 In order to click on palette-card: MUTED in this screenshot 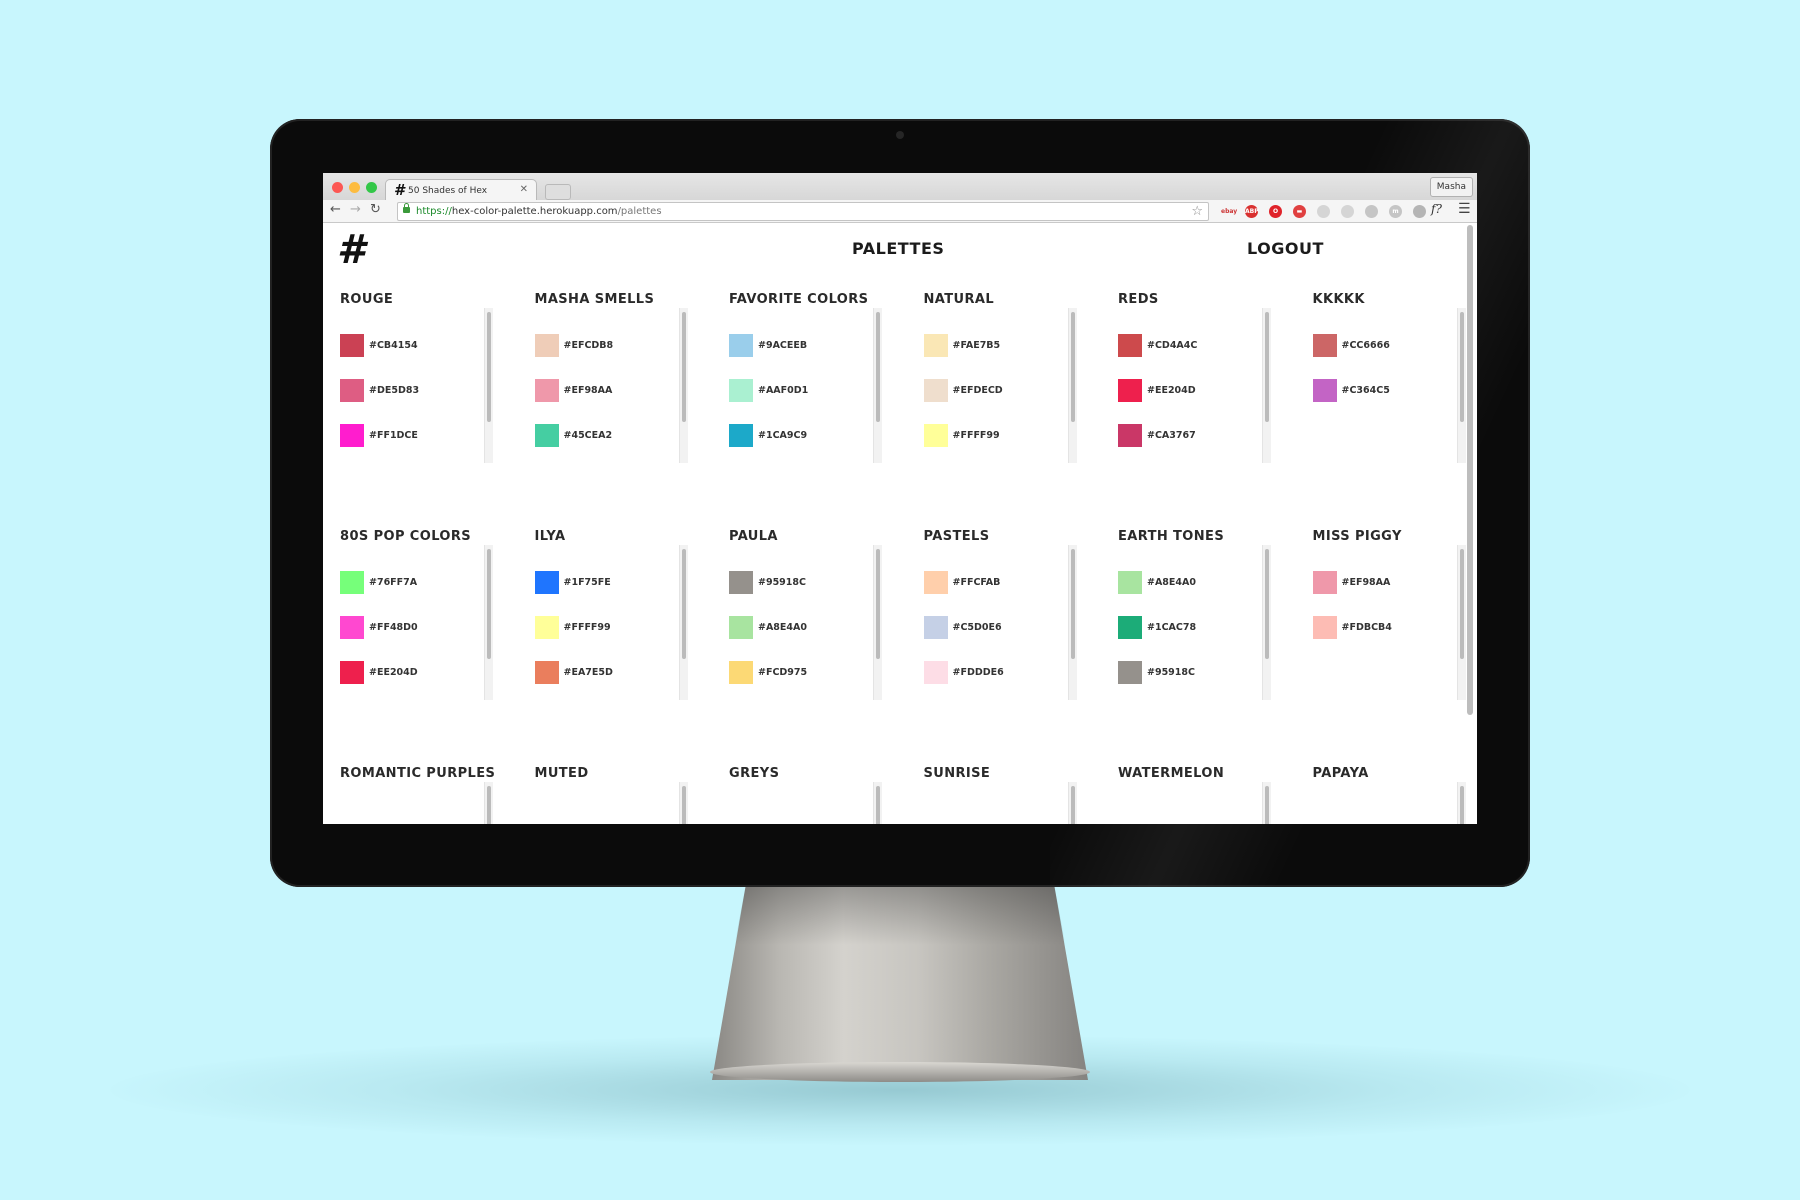, I will do `click(605, 795)`.